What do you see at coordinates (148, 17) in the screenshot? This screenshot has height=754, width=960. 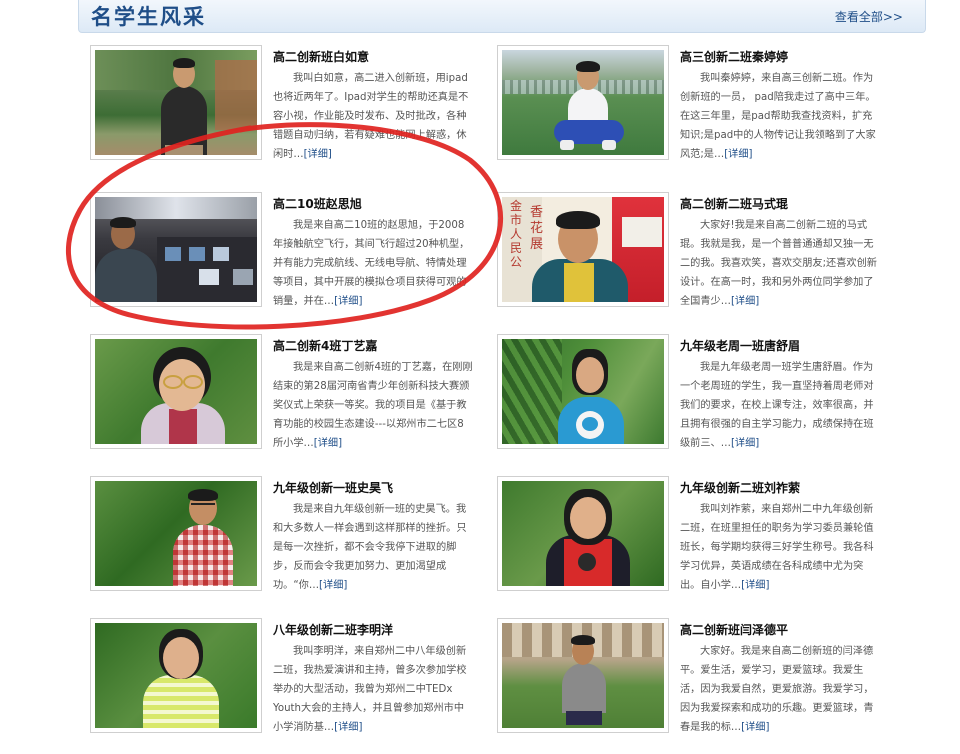 I see `section-title: 名学生风采` at bounding box center [148, 17].